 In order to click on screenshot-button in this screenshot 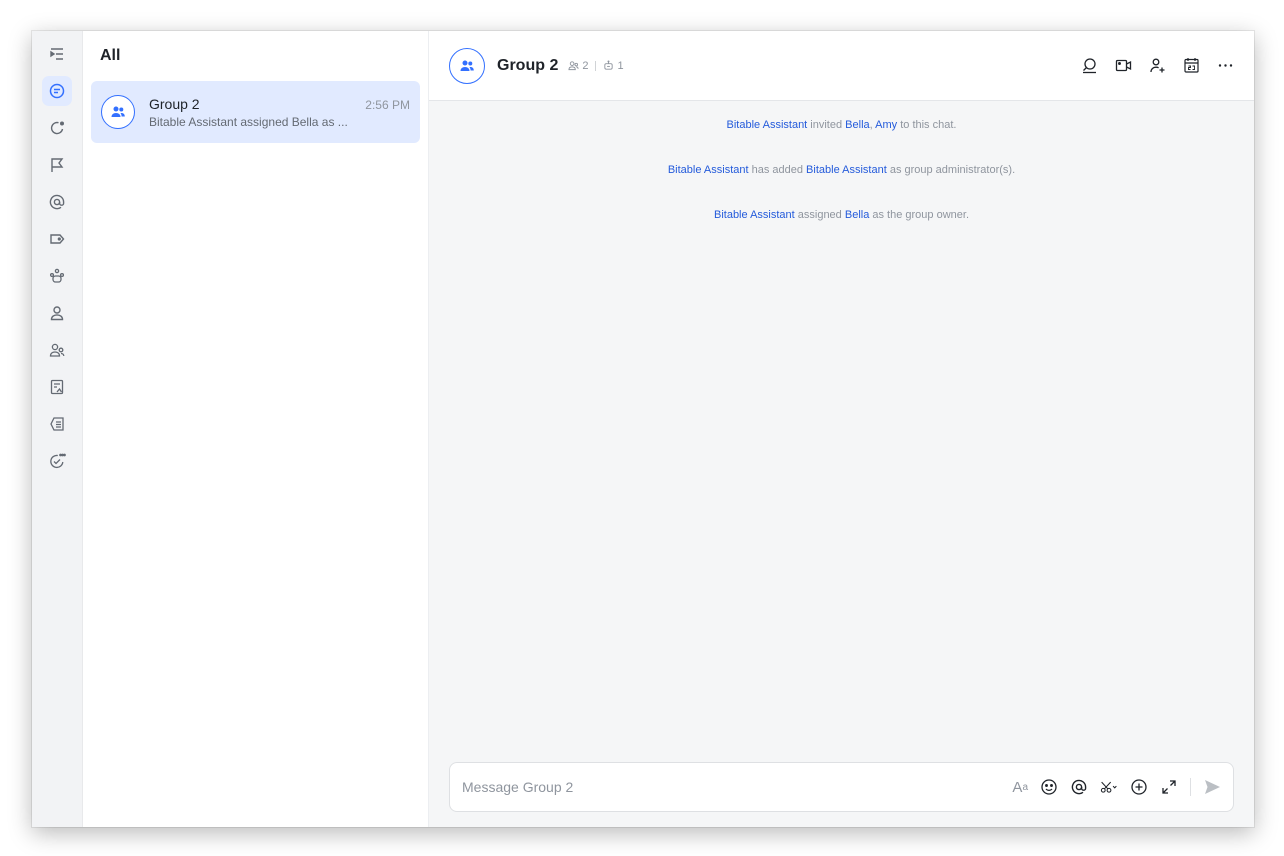, I will do `click(1109, 787)`.